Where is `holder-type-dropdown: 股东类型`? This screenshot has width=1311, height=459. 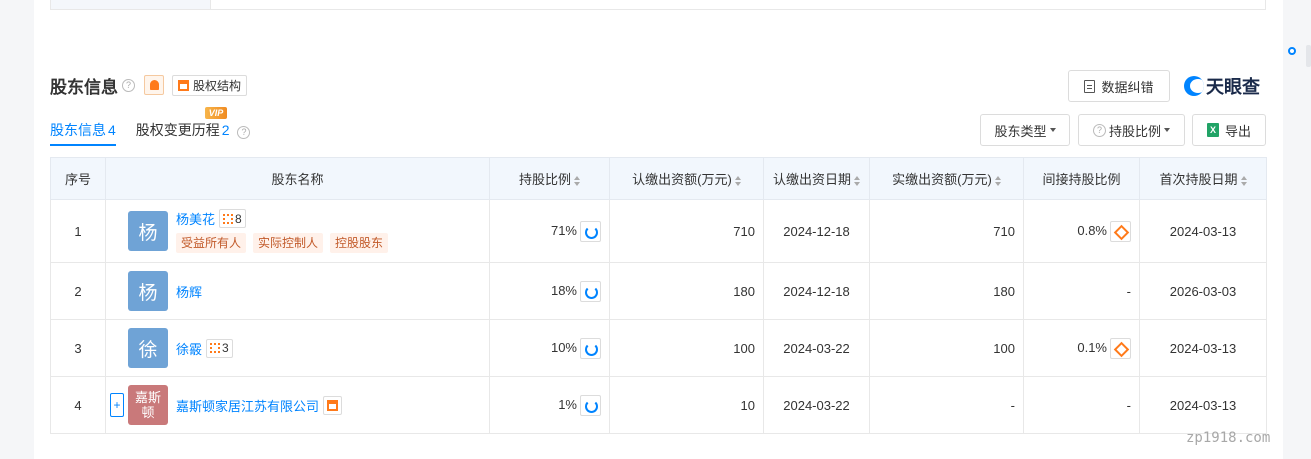
holder-type-dropdown: 股东类型 is located at coordinates (1025, 130).